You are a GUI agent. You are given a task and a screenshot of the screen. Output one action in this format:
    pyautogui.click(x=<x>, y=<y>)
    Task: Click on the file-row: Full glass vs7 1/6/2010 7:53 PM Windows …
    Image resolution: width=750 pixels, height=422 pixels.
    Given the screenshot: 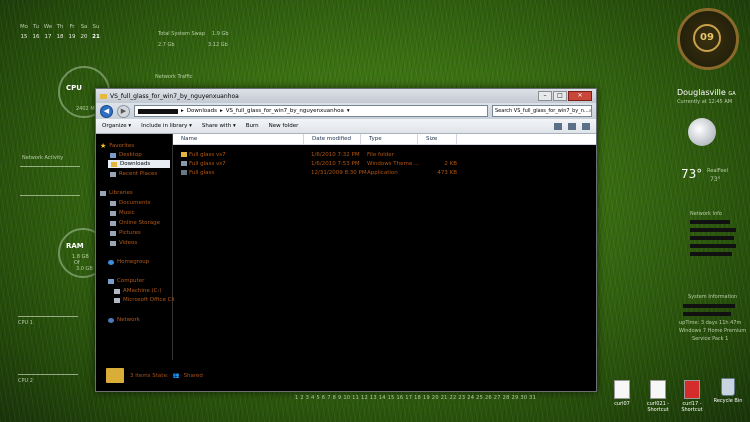 What is the action you would take?
    pyautogui.click(x=315, y=163)
    